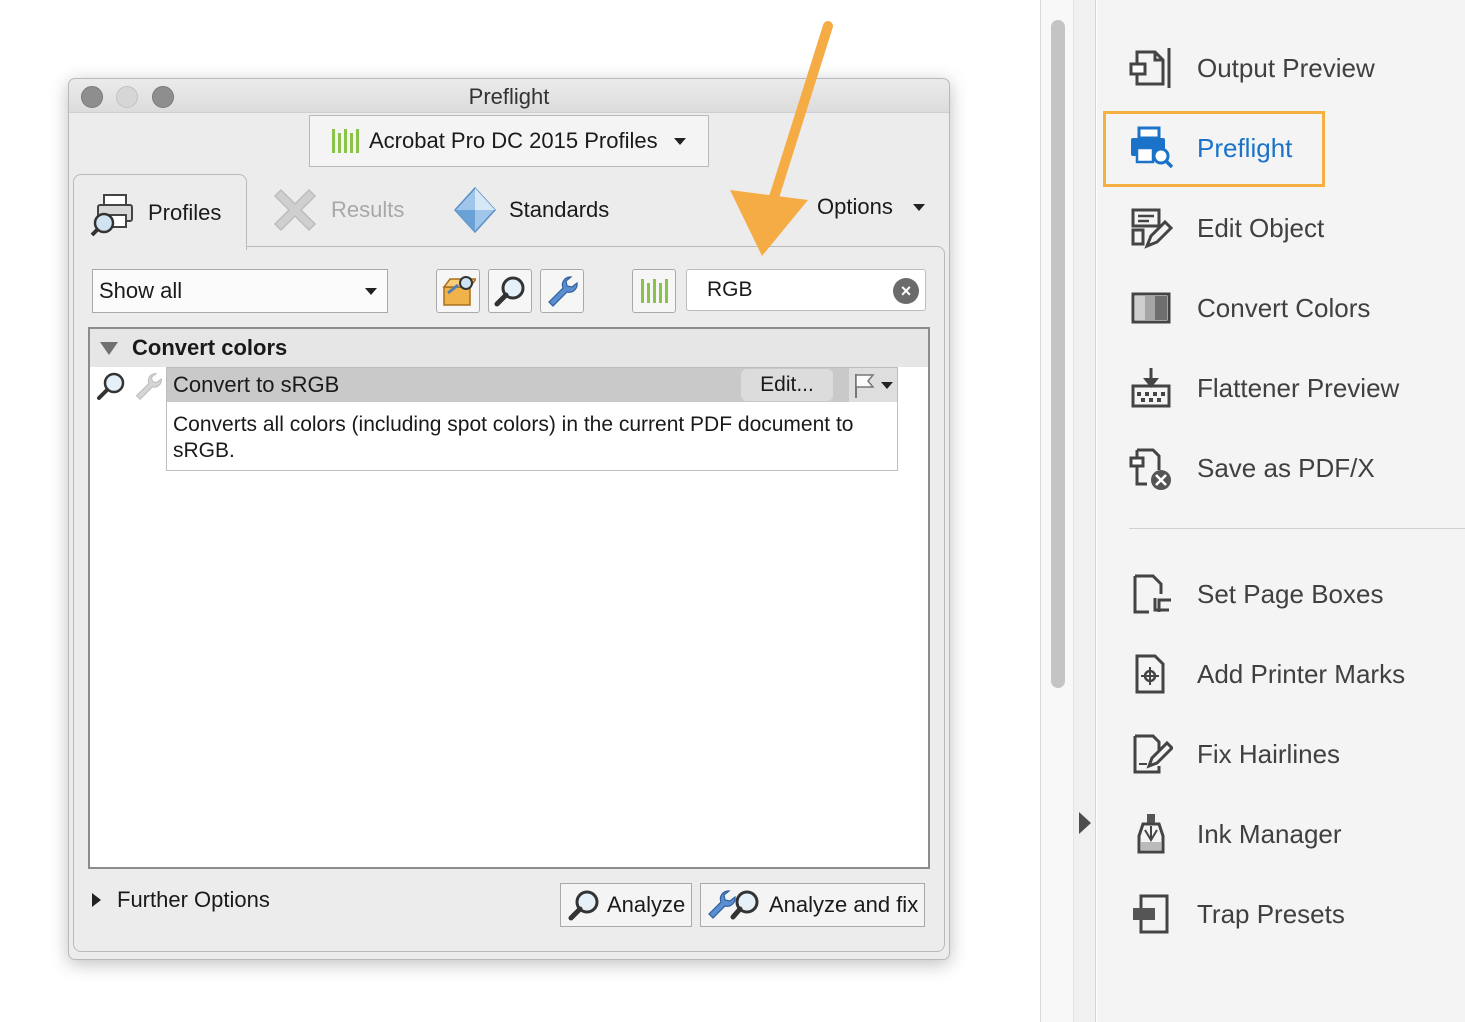 This screenshot has height=1022, width=1465. What do you see at coordinates (806, 290) in the screenshot?
I see `search-input: RGB ×` at bounding box center [806, 290].